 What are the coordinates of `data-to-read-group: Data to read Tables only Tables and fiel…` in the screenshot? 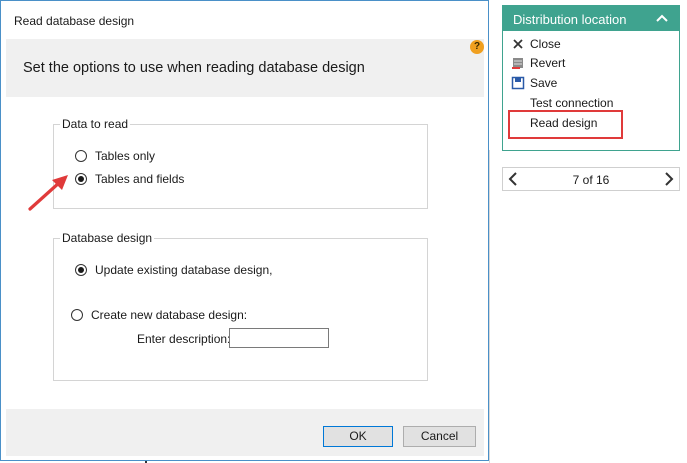 It's located at (240, 163).